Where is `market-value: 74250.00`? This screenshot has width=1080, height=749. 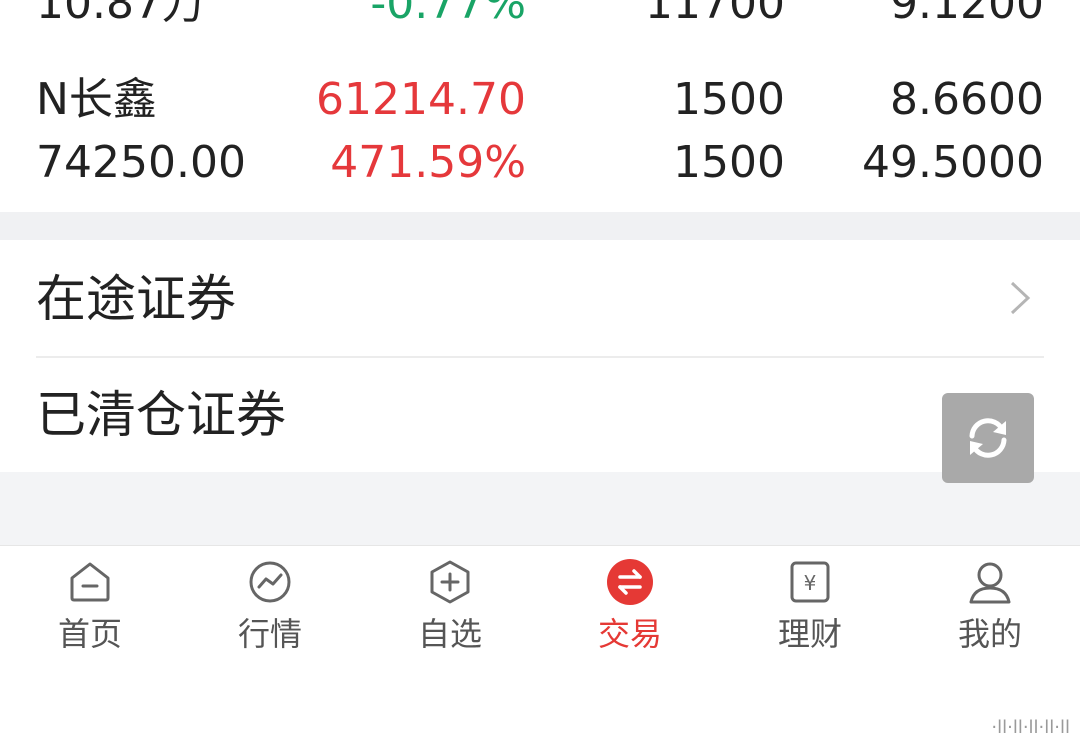
market-value: 74250.00 is located at coordinates (141, 162).